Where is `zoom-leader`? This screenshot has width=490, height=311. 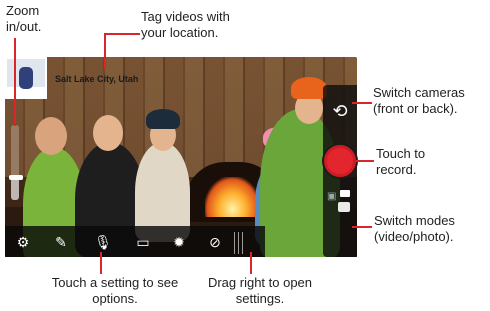 zoom-leader is located at coordinates (15, 82).